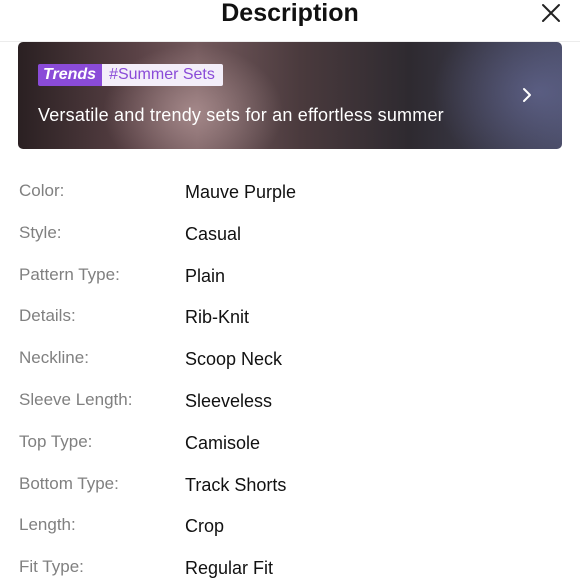 The image size is (580, 580). I want to click on chevron-right-icon, so click(527, 95).